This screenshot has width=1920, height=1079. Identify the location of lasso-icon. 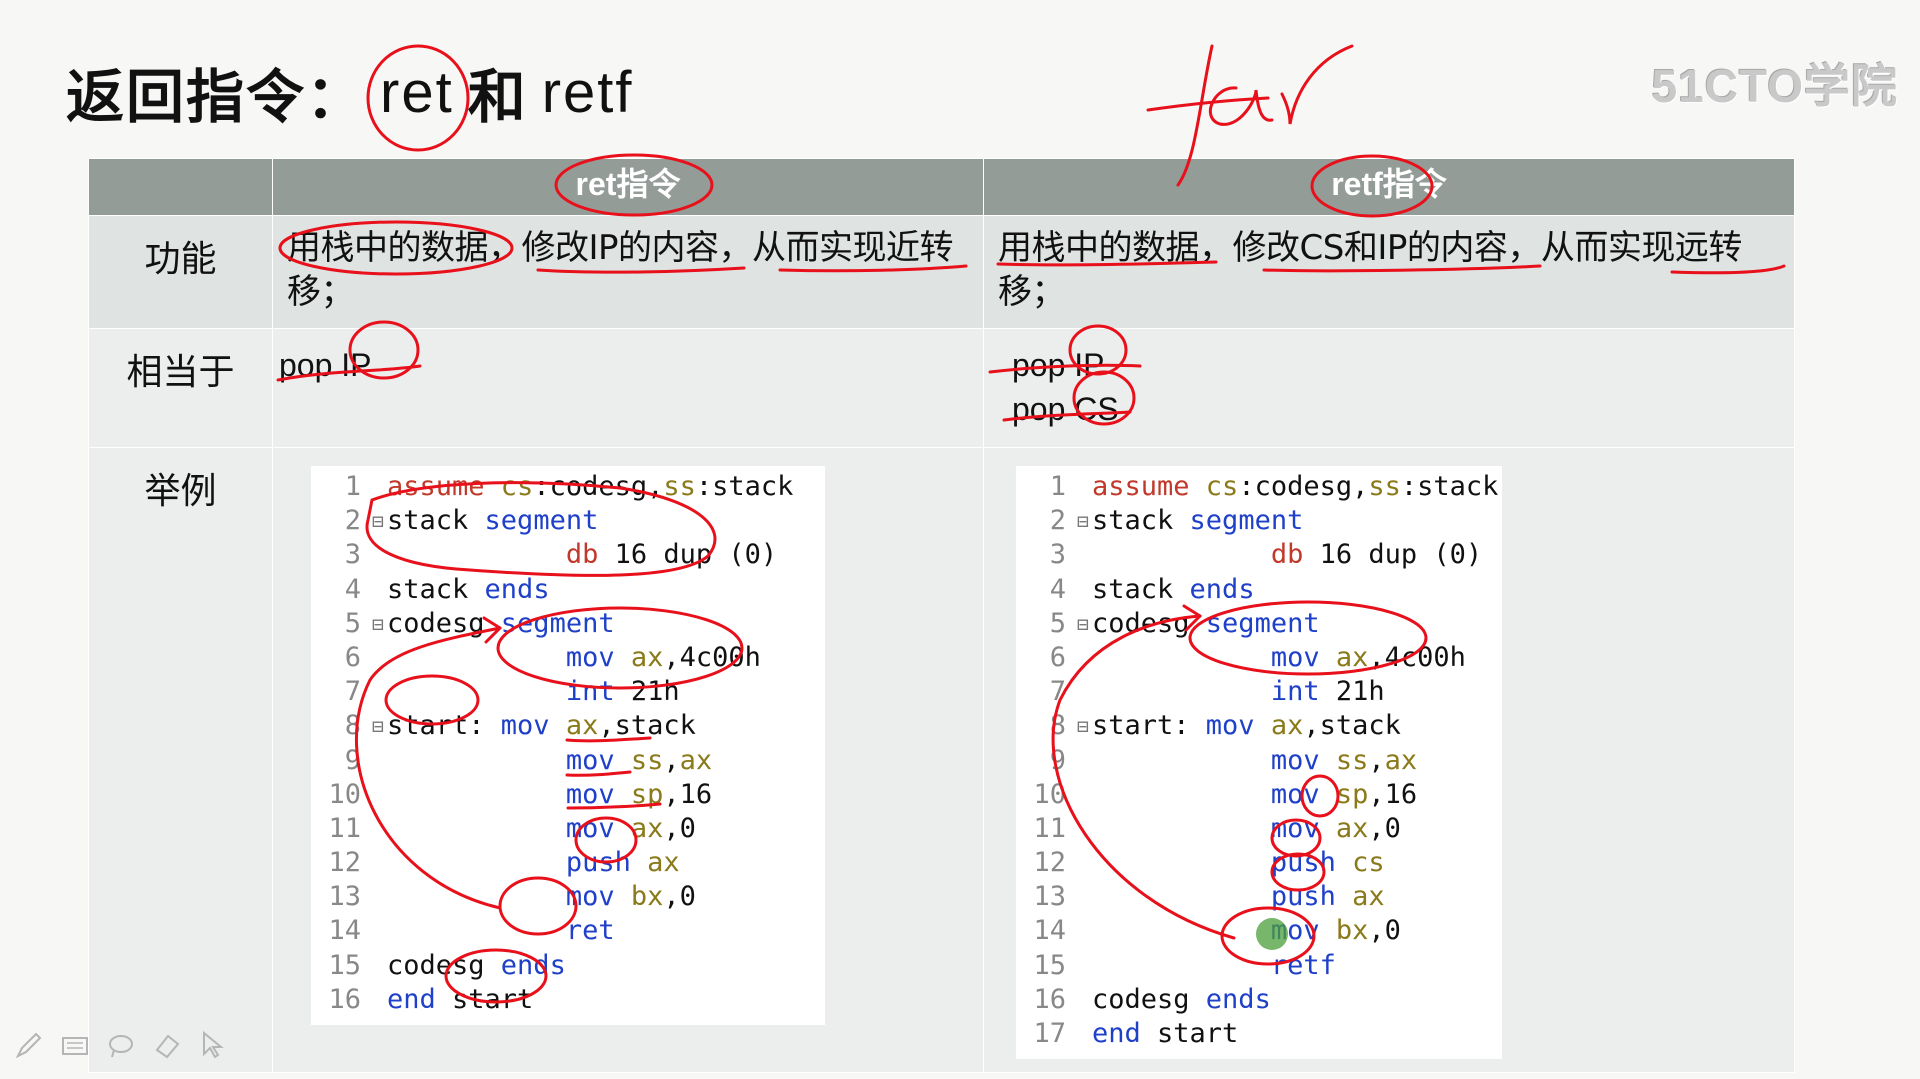
(121, 1045).